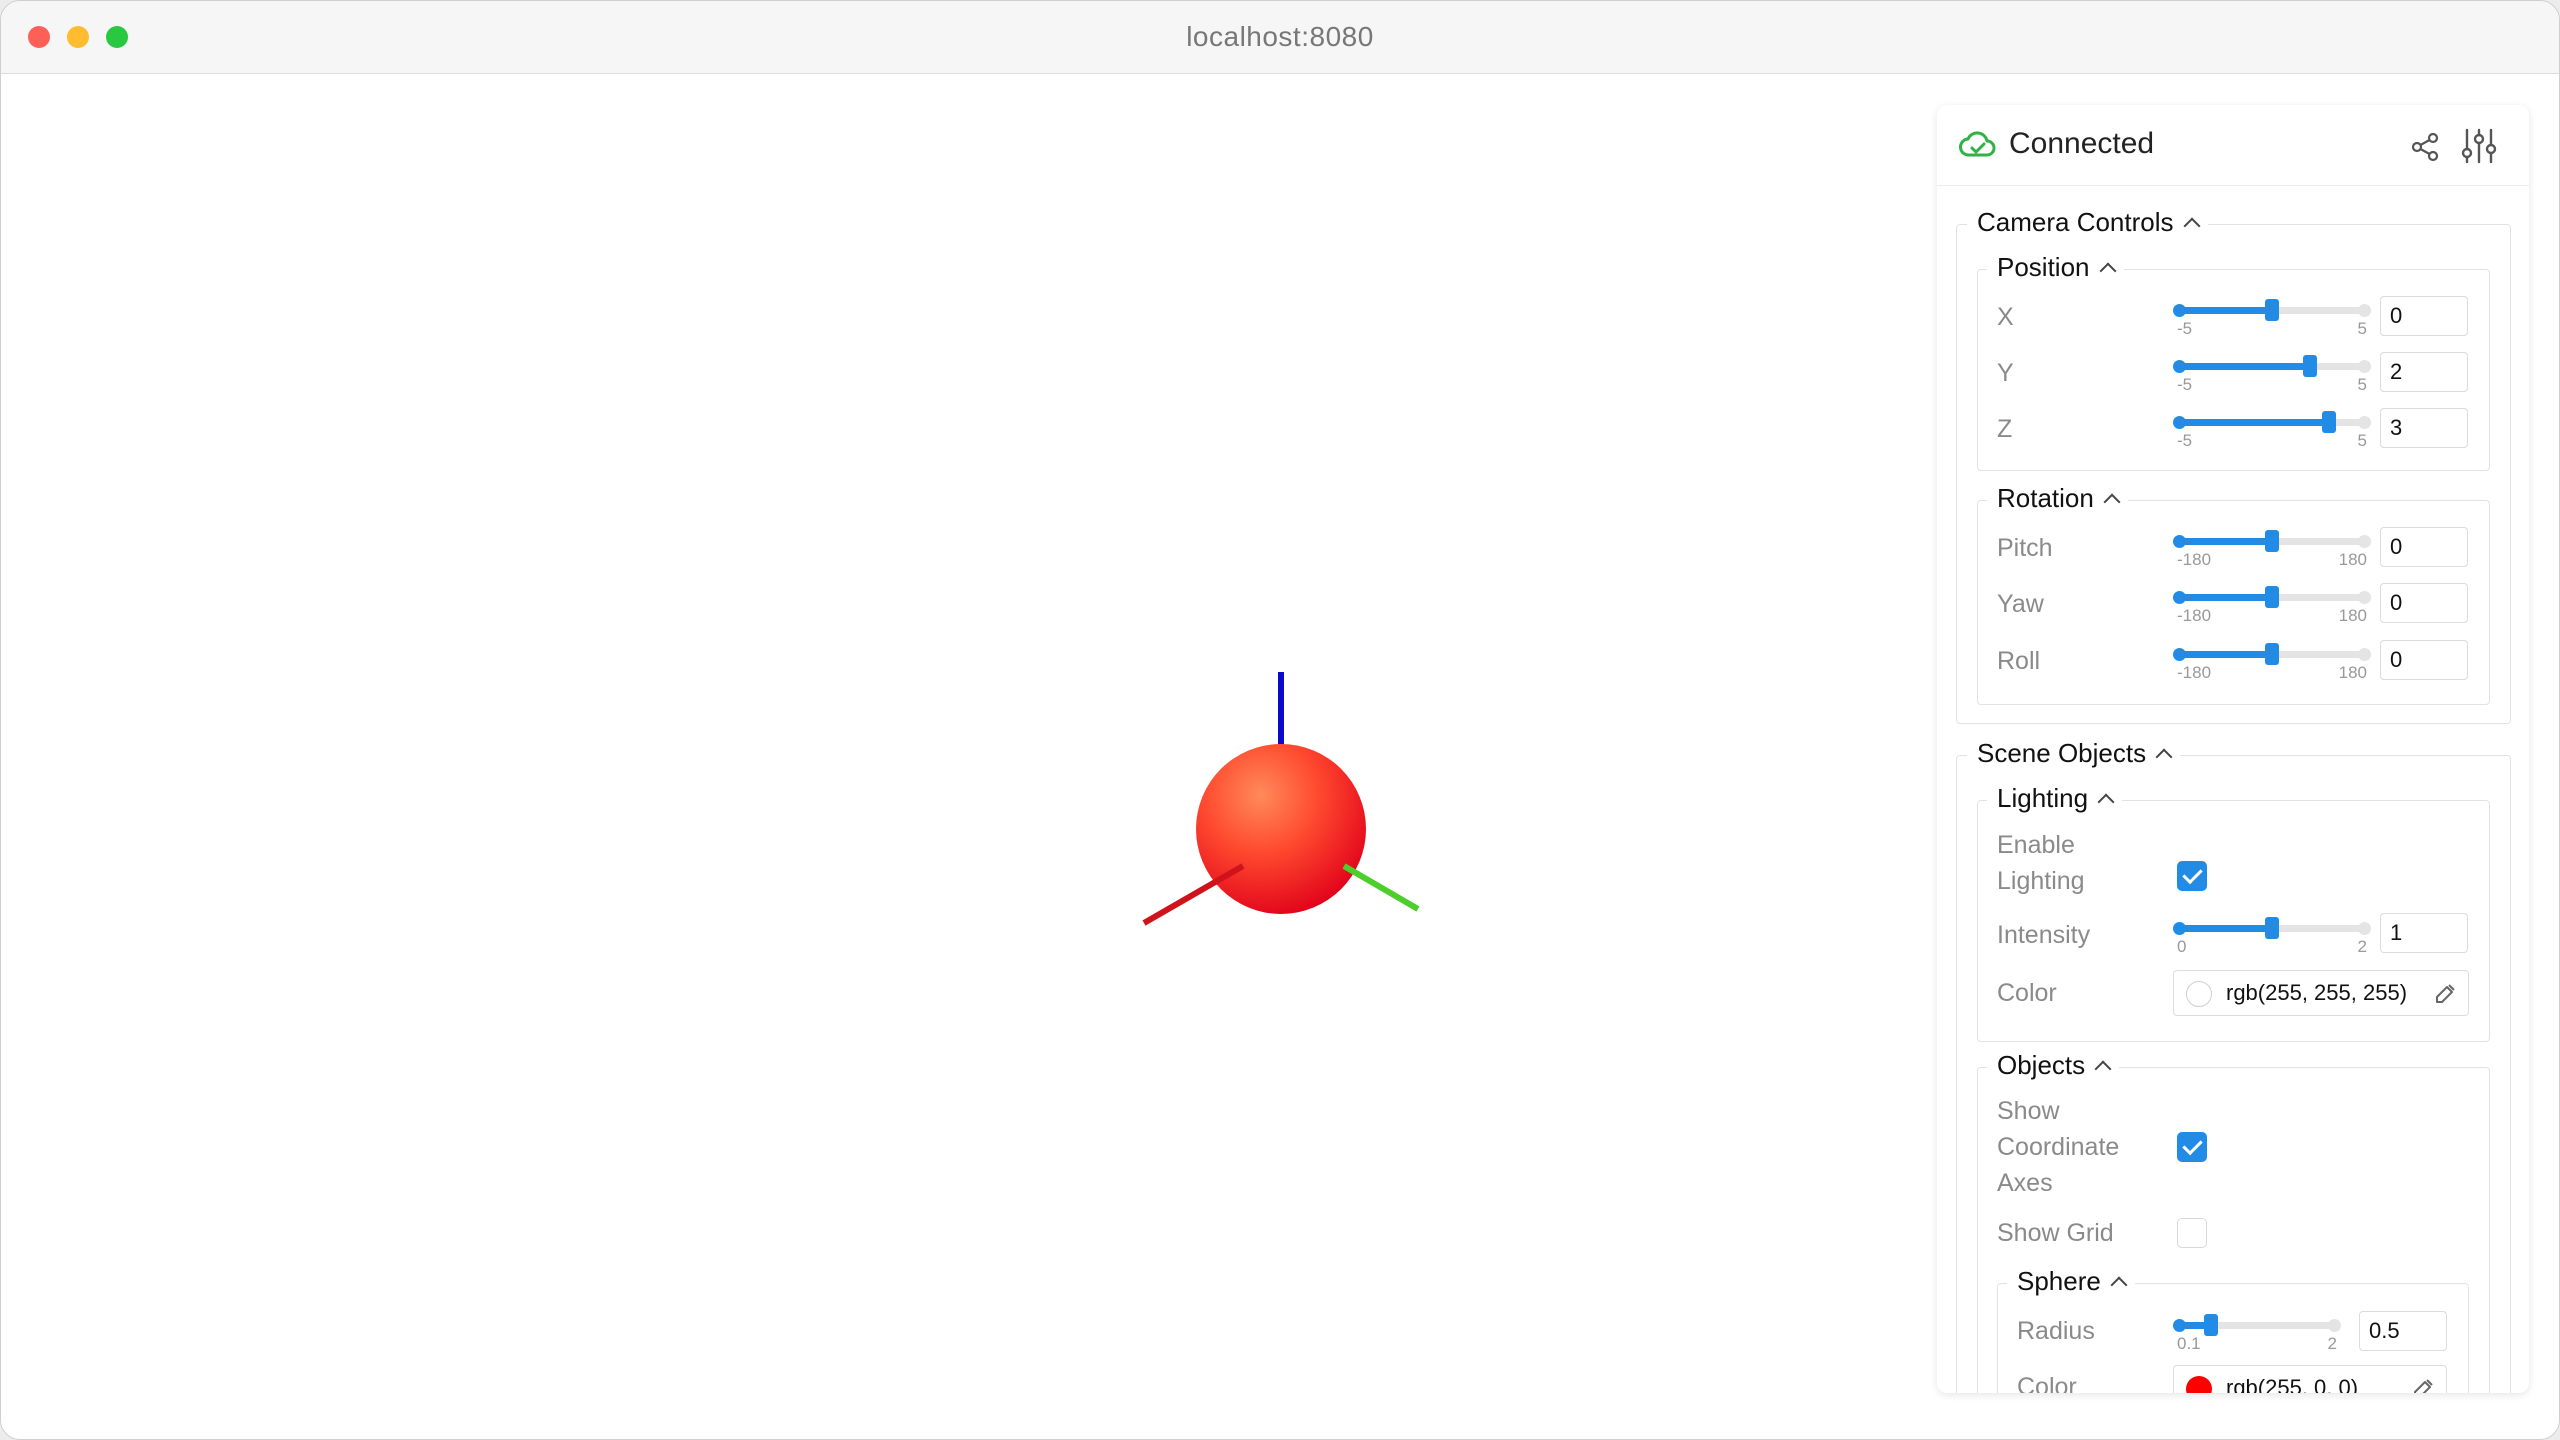  Describe the element at coordinates (2272, 936) in the screenshot. I see `intensity-slider: 0 2` at that location.